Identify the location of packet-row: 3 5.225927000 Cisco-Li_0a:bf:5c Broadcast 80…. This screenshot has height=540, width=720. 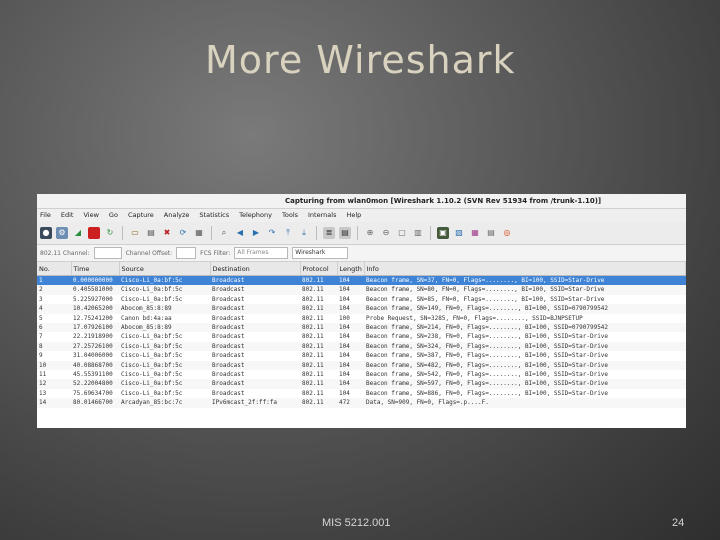
(361, 299).